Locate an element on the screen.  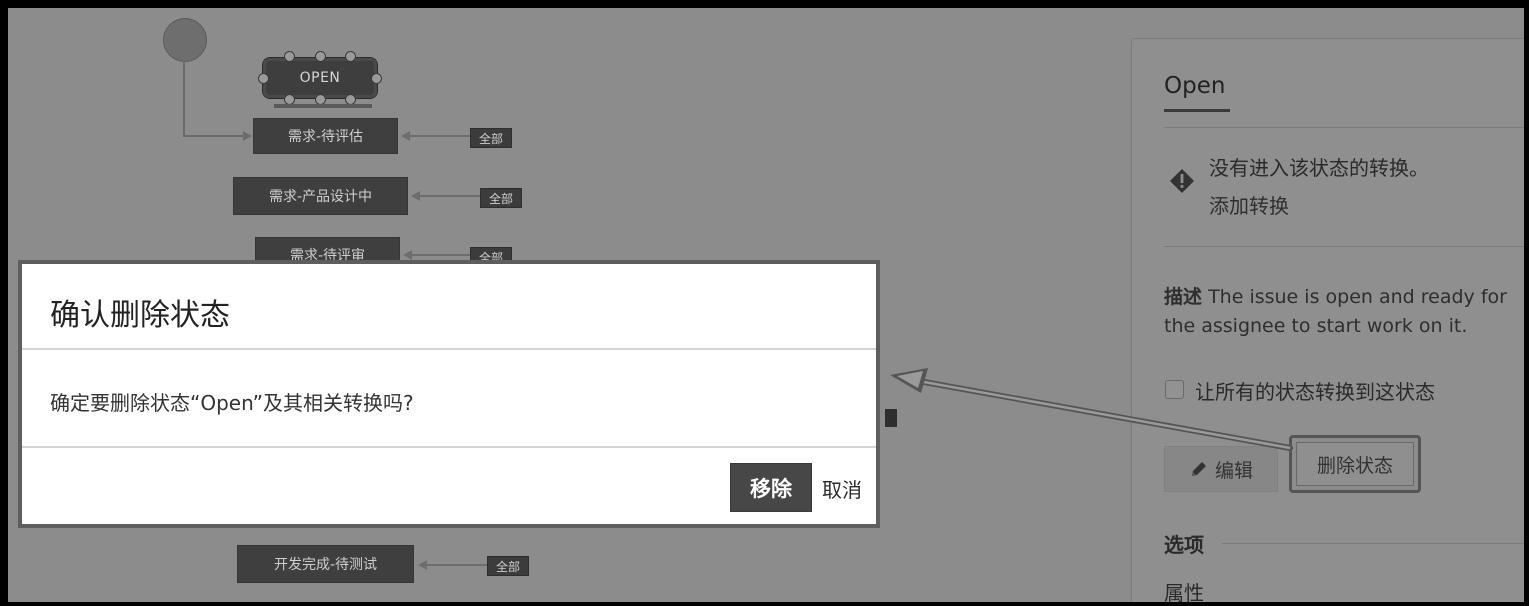
delete-state-button: 删除状态 is located at coordinates (1355, 464).